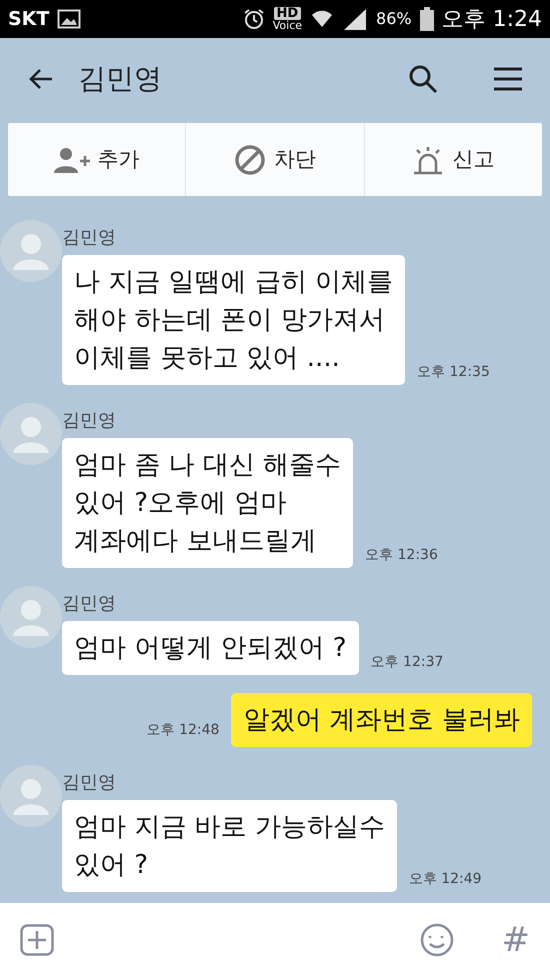  What do you see at coordinates (120, 79) in the screenshot?
I see `chat-title: 김민영` at bounding box center [120, 79].